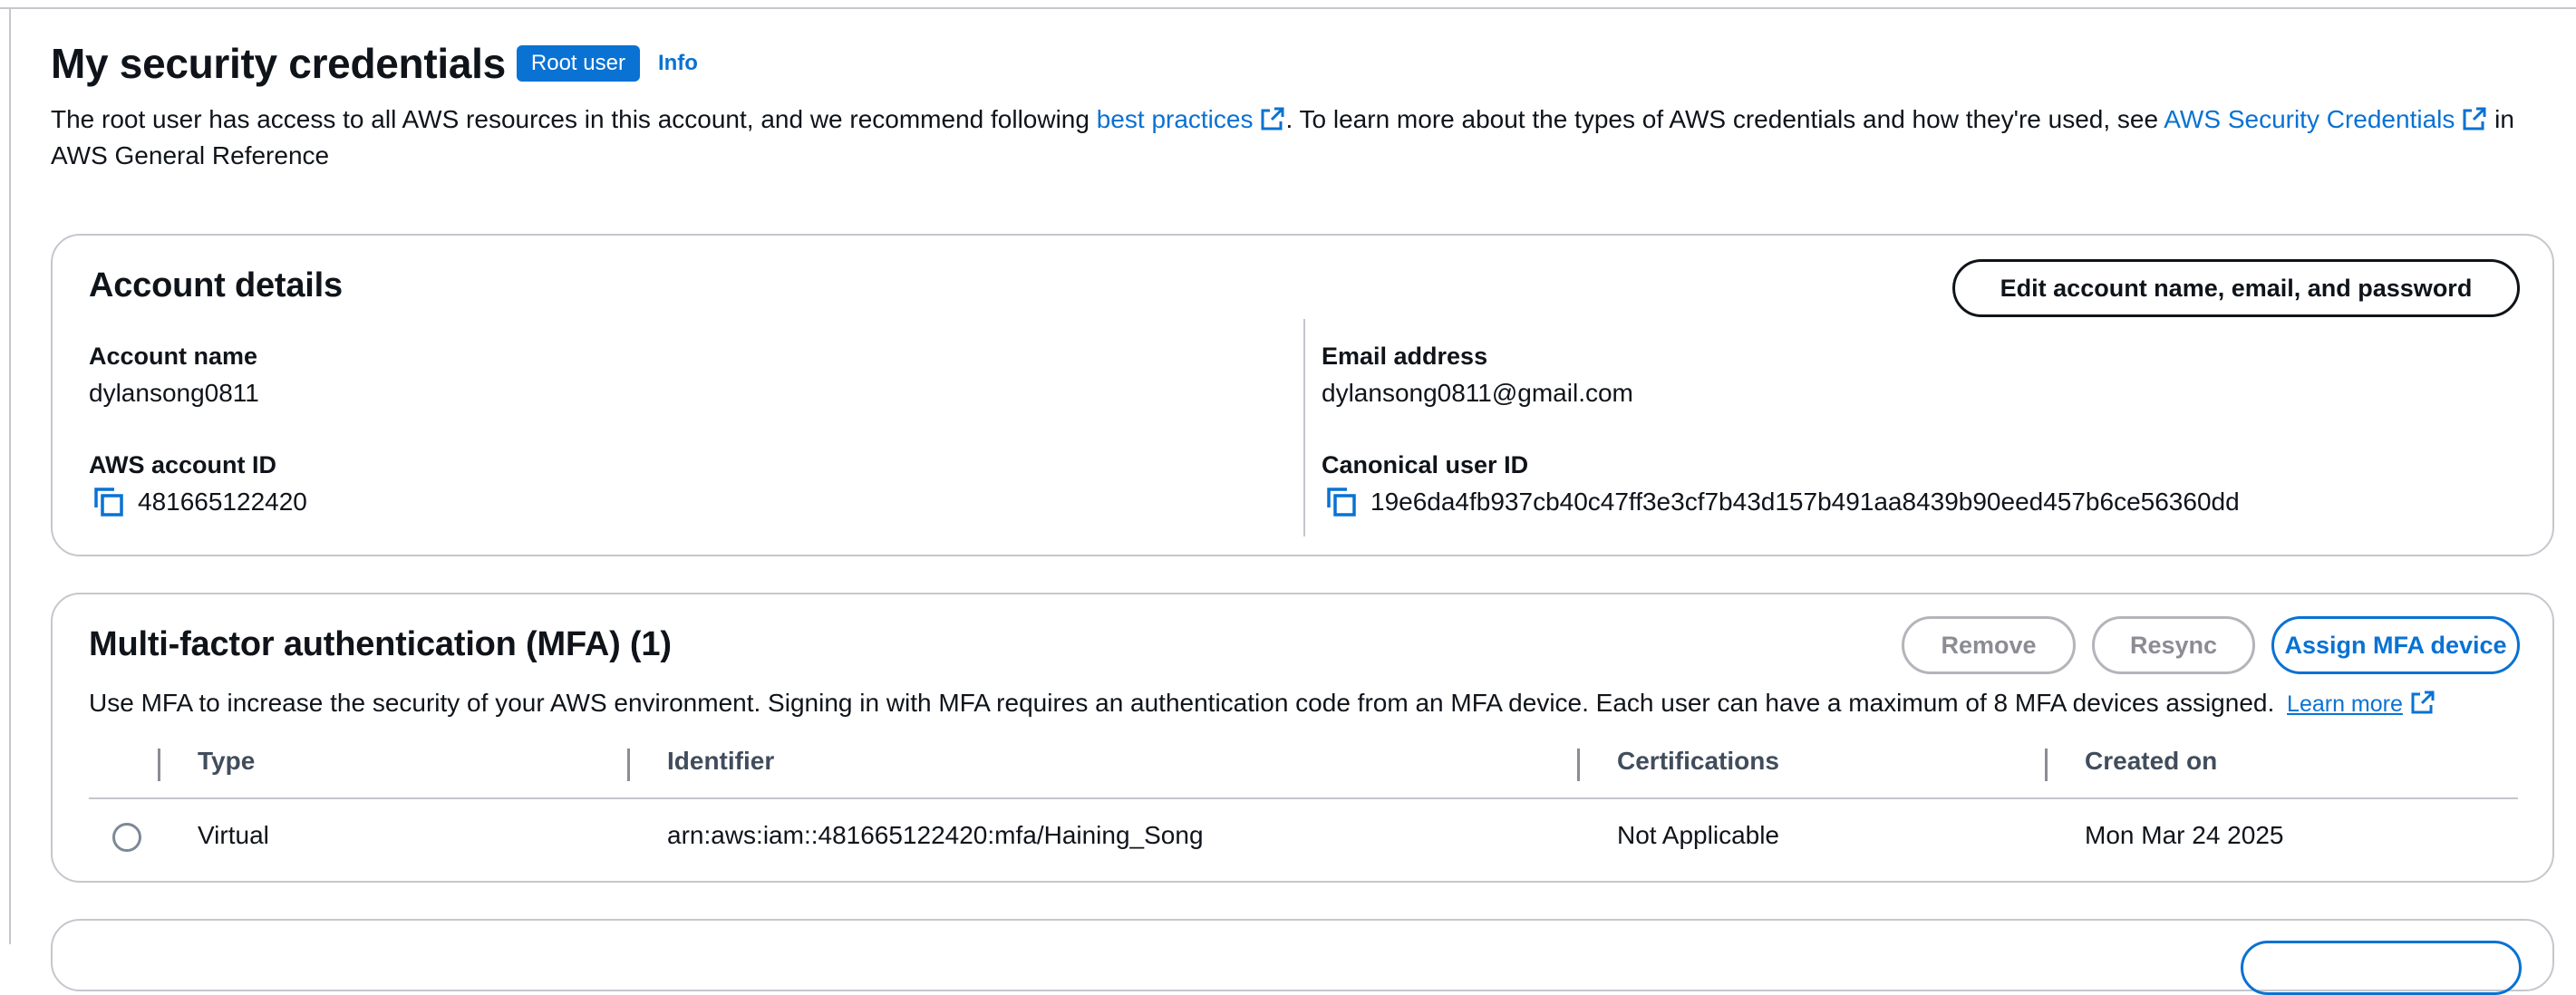 The height and width of the screenshot is (995, 2576). What do you see at coordinates (2345, 704) in the screenshot?
I see `learn-more-link: Learn more` at bounding box center [2345, 704].